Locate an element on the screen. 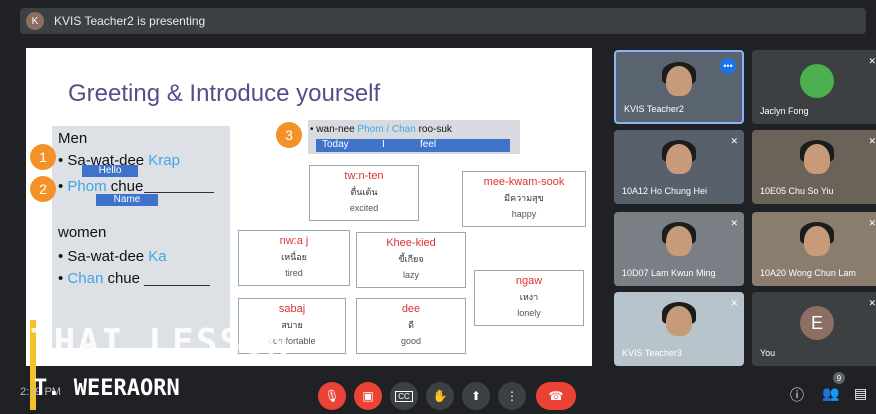 The image size is (876, 414). card-english: lonely is located at coordinates (529, 313).